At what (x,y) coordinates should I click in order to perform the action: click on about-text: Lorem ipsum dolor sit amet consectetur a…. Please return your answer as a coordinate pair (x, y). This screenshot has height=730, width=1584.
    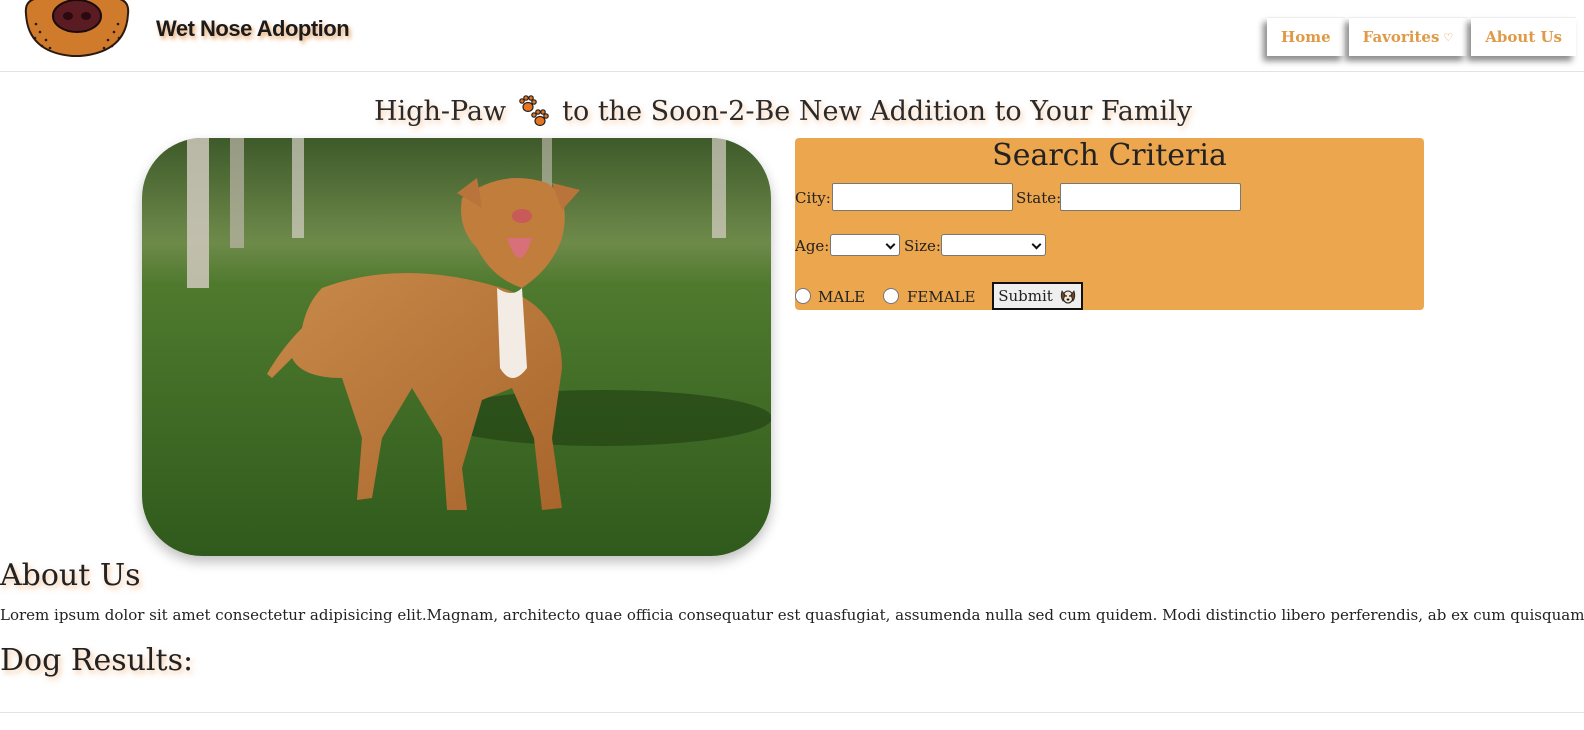
    Looking at the image, I should click on (792, 615).